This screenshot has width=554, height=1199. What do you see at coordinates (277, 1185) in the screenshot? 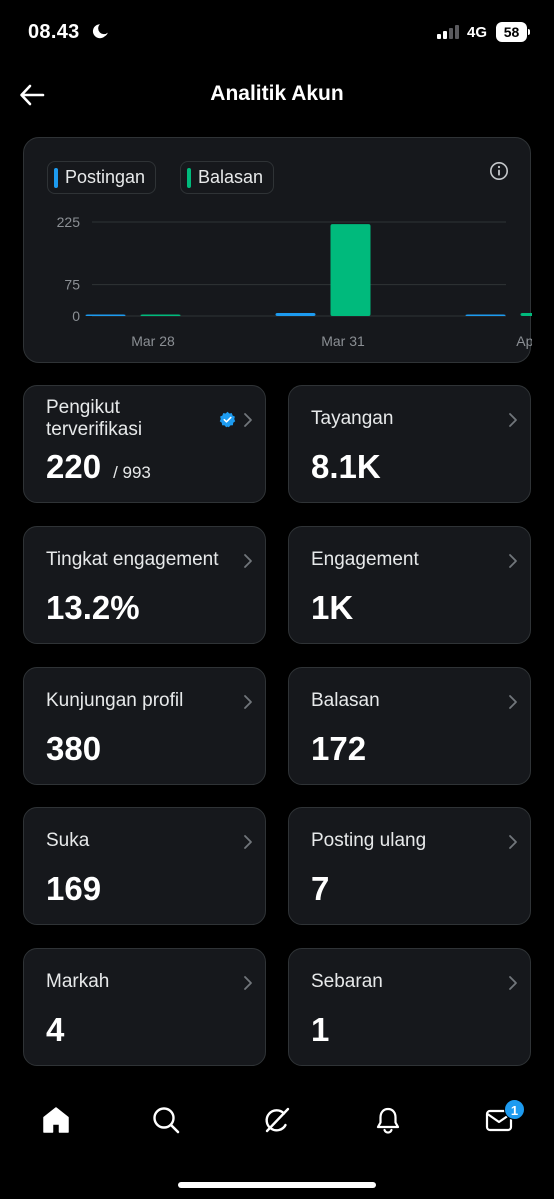
I see `home-indicator` at bounding box center [277, 1185].